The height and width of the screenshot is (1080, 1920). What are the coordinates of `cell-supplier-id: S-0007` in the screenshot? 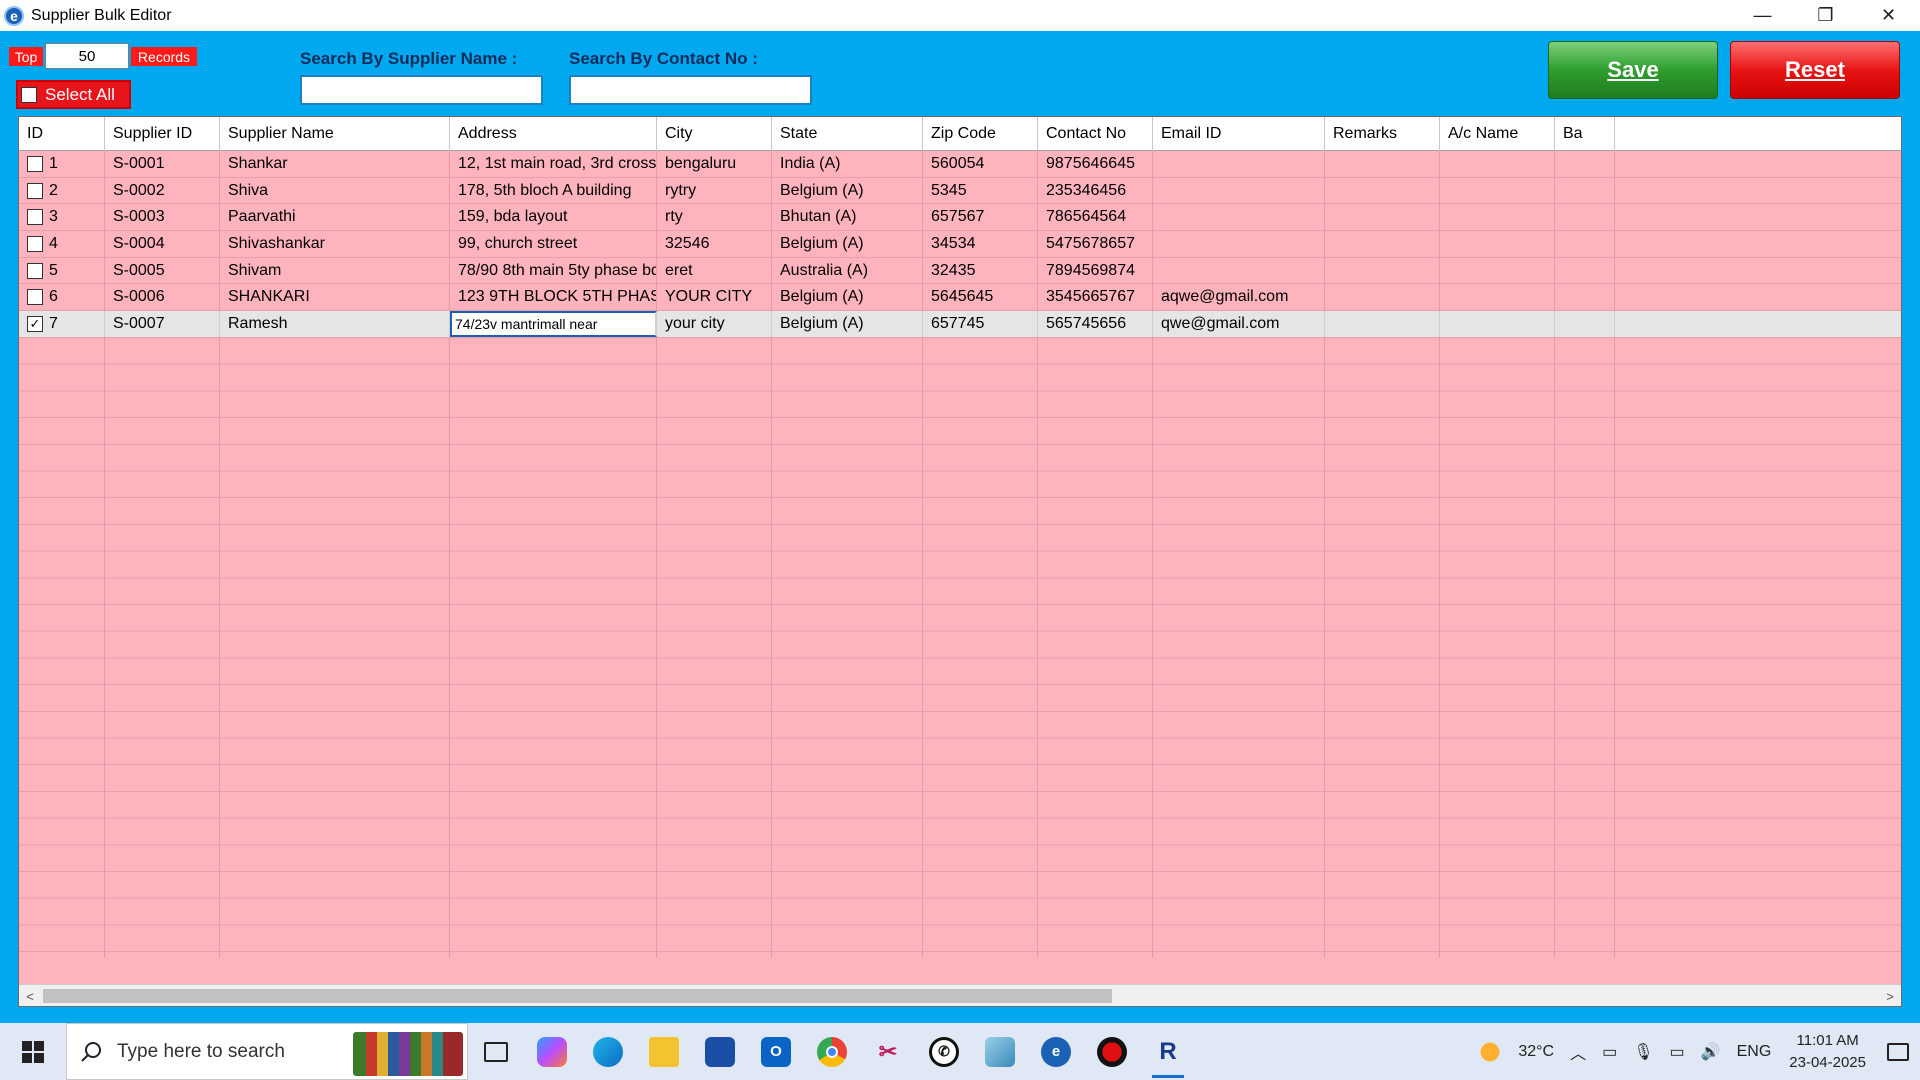 It's located at (162, 324).